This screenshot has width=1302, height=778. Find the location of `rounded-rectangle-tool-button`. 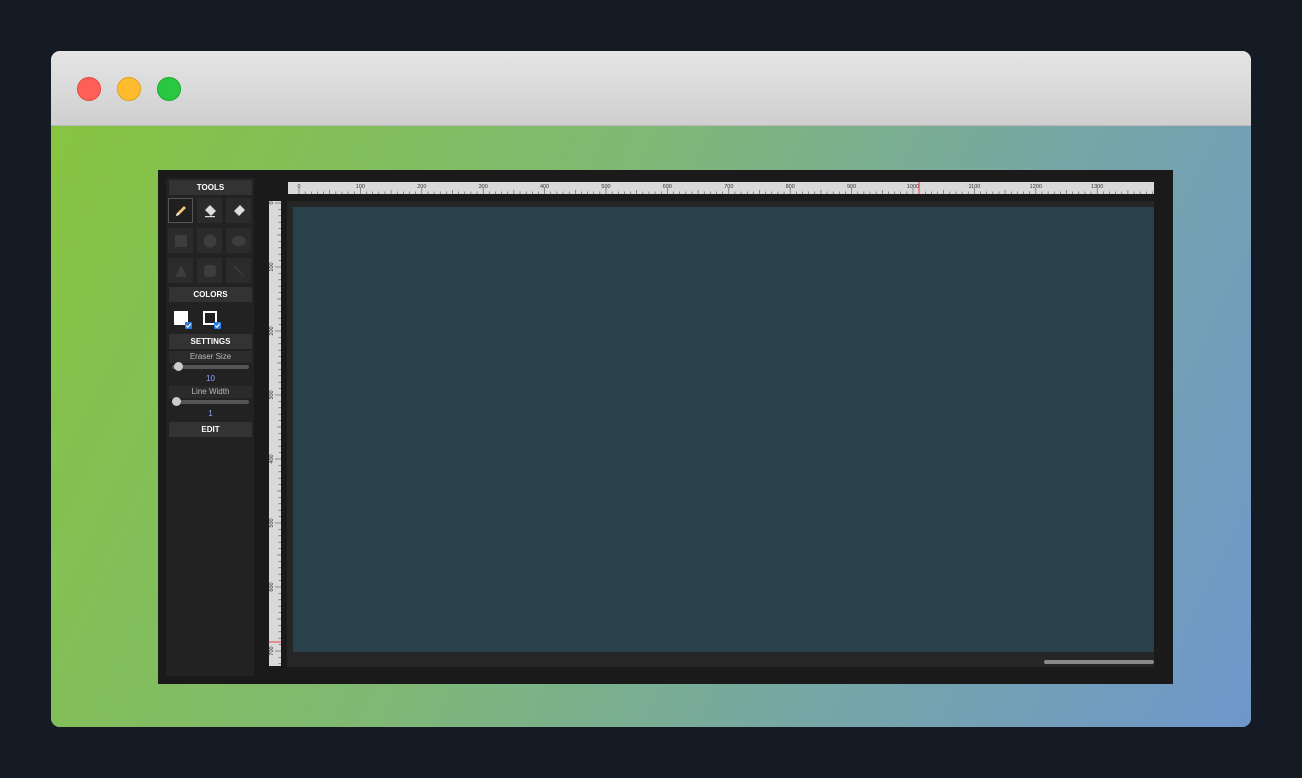

rounded-rectangle-tool-button is located at coordinates (209, 270).